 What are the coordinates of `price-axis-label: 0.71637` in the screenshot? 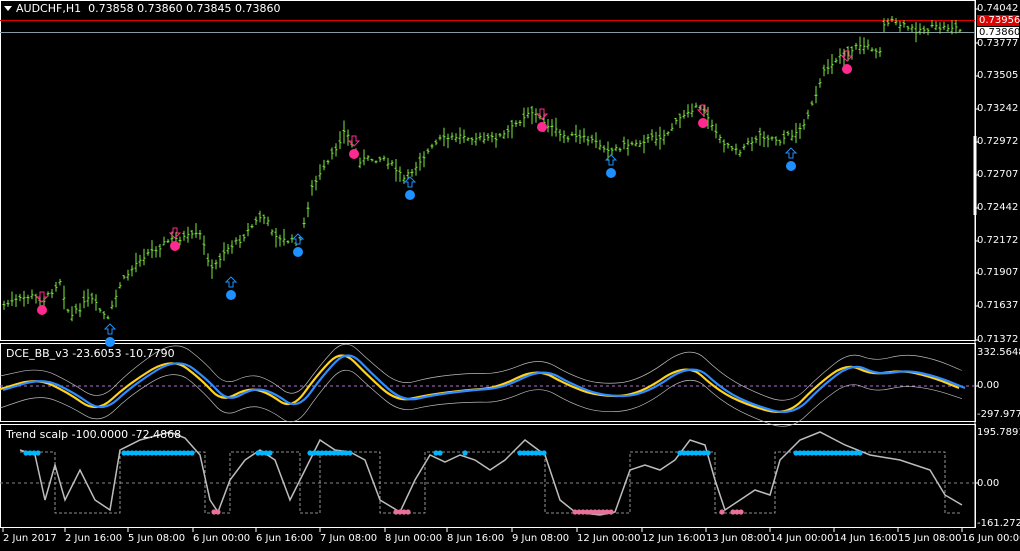 It's located at (998, 305).